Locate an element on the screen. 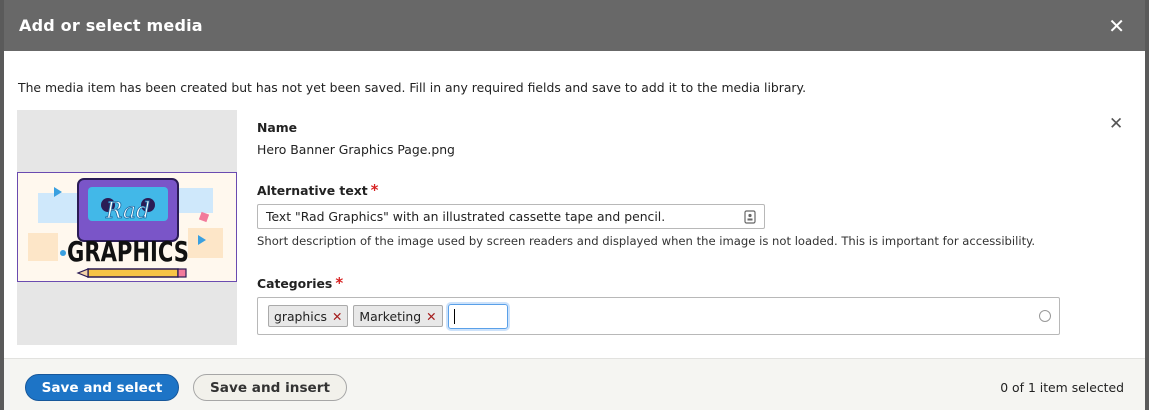 The image size is (1149, 410). media-thumbnail: Rad GRAPHICS is located at coordinates (127, 227).